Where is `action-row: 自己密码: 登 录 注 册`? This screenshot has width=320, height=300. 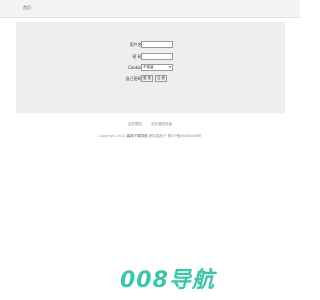
action-row: 自己密码: 登 录 注 册 is located at coordinates (150, 79).